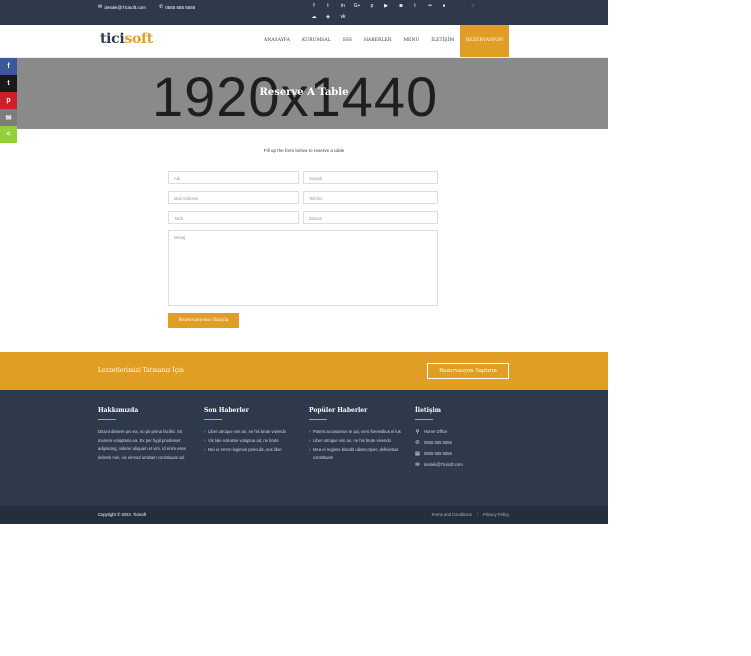  Describe the element at coordinates (464, 453) in the screenshot. I see `footer-fax: ▤ 0555 555 5555` at that location.